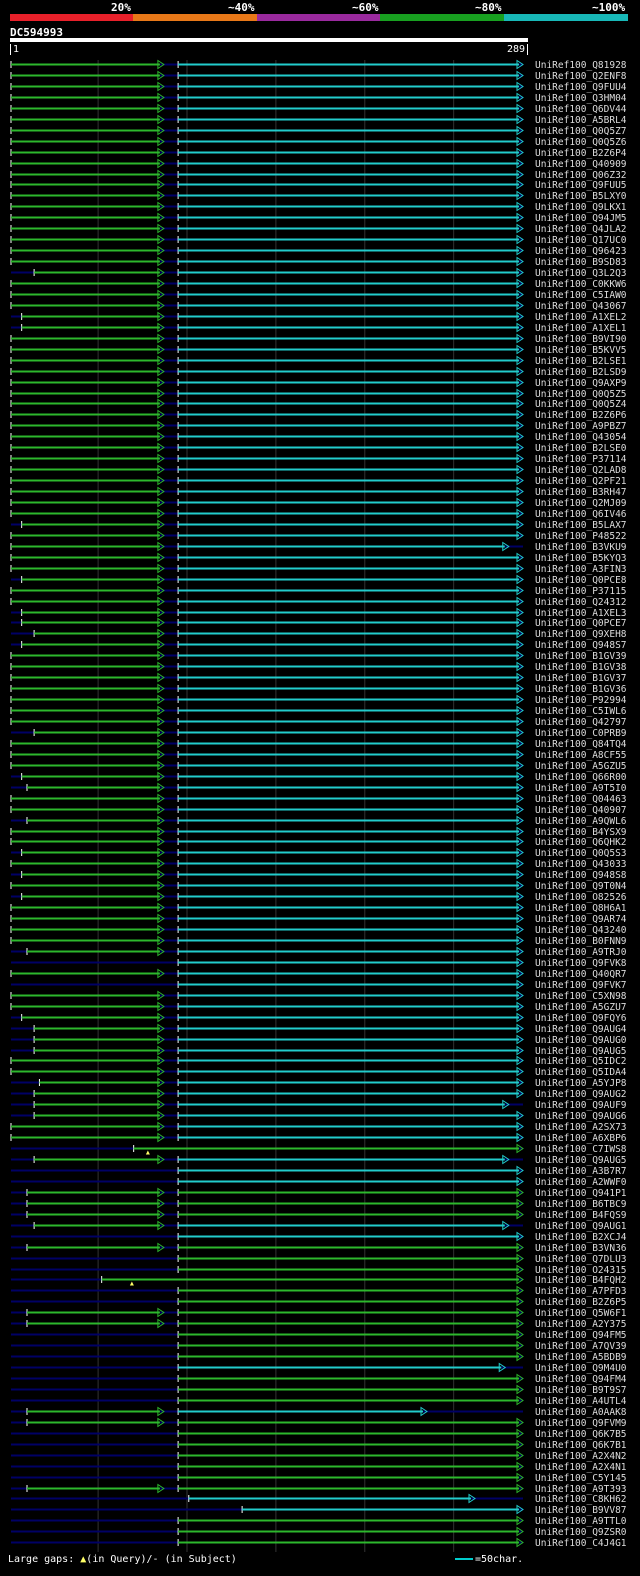 This screenshot has height=1576, width=640. Describe the element at coordinates (581, 1094) in the screenshot. I see `hit-label: UniRef100_Q9AUG2` at that location.